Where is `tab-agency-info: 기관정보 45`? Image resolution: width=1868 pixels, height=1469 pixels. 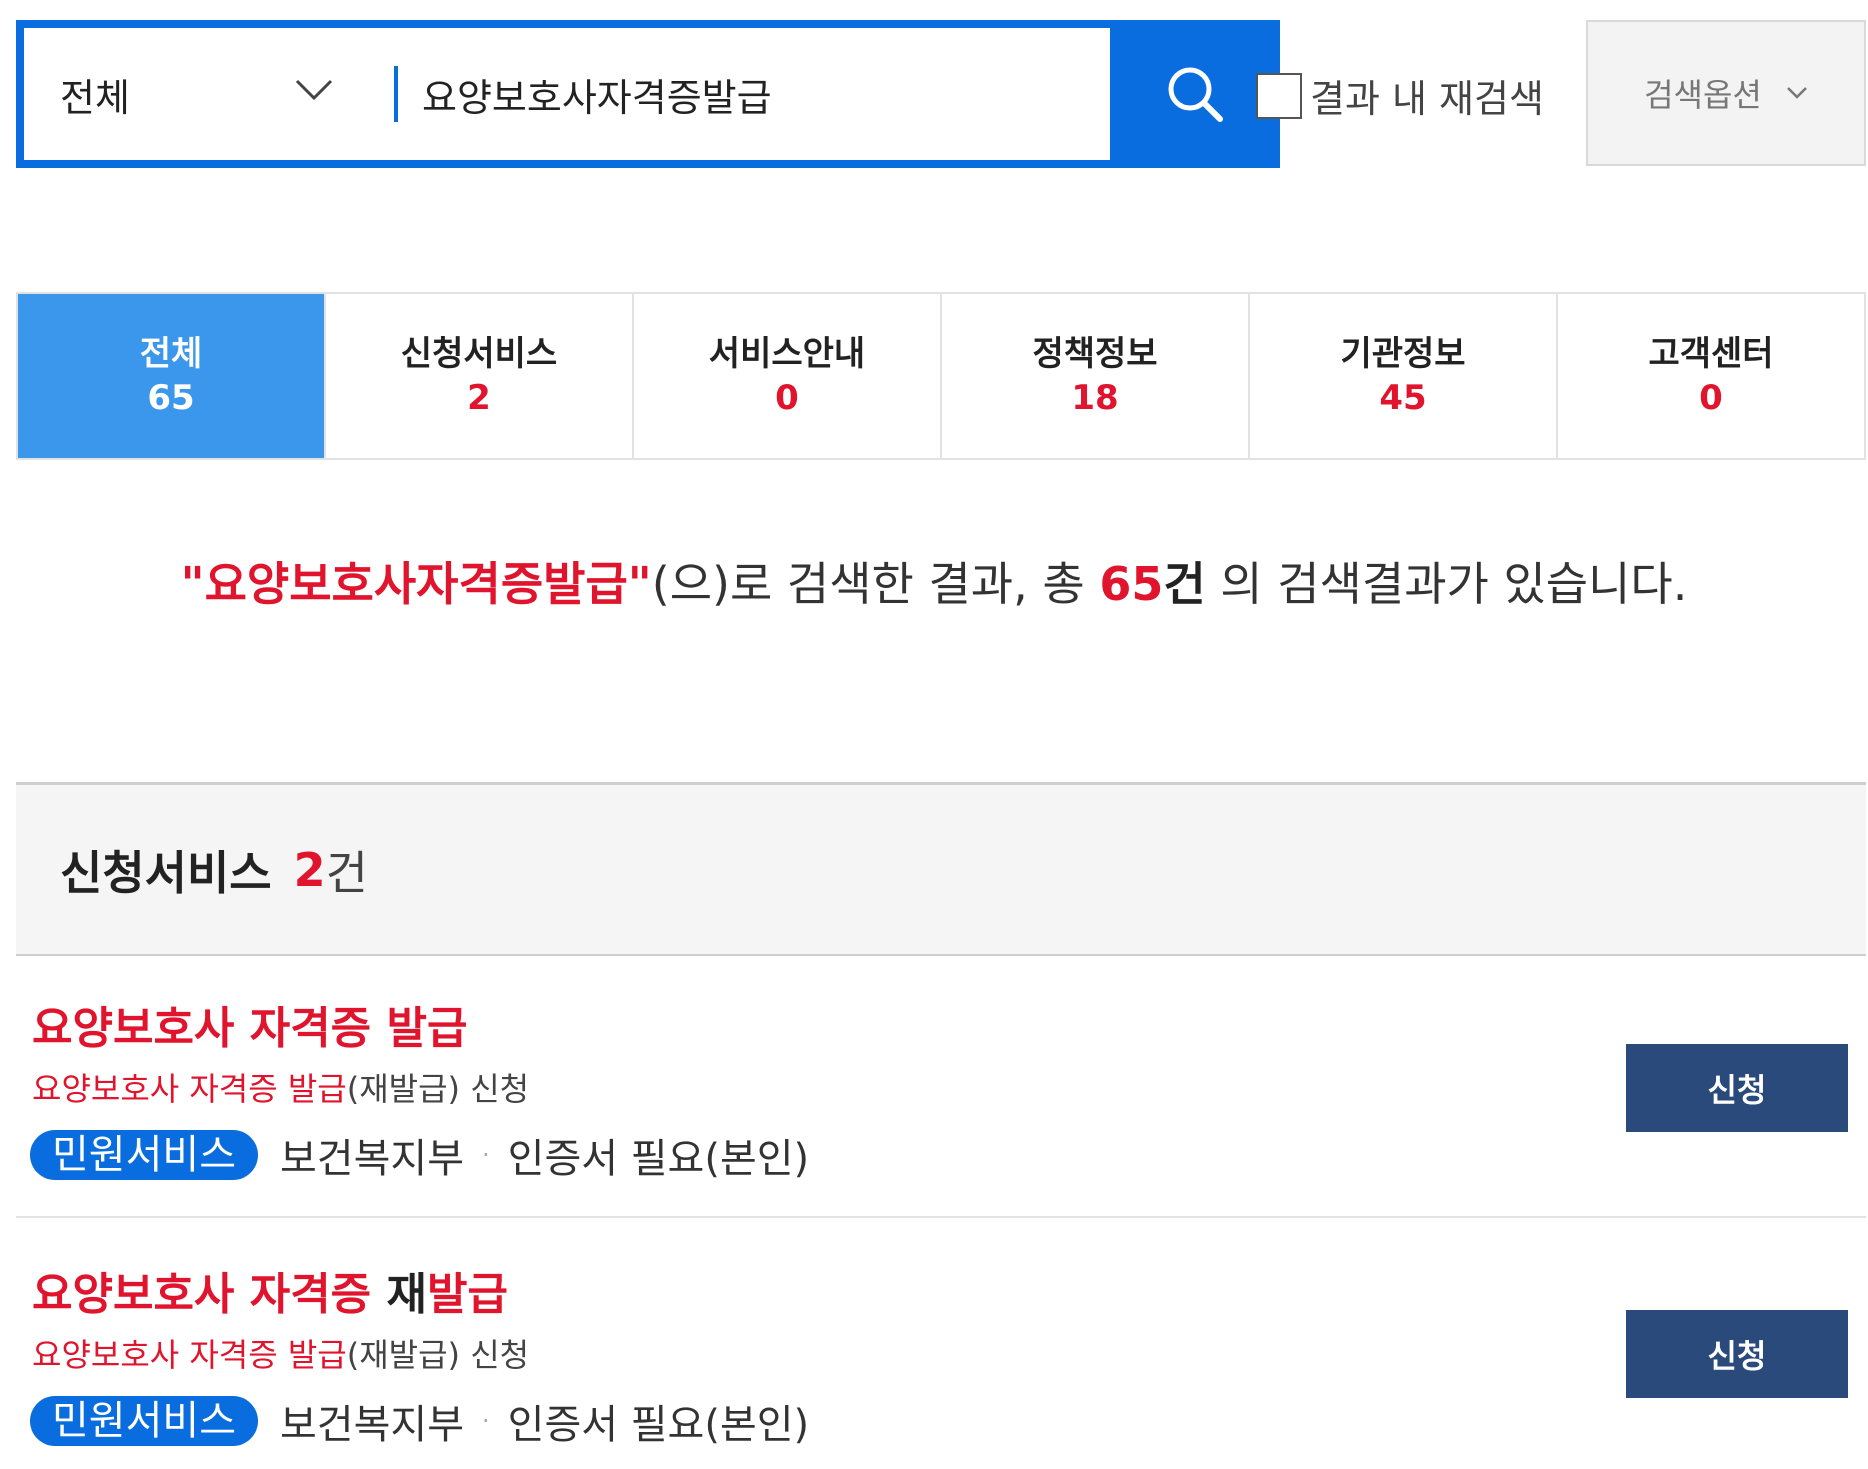 tab-agency-info: 기관정보 45 is located at coordinates (1404, 376).